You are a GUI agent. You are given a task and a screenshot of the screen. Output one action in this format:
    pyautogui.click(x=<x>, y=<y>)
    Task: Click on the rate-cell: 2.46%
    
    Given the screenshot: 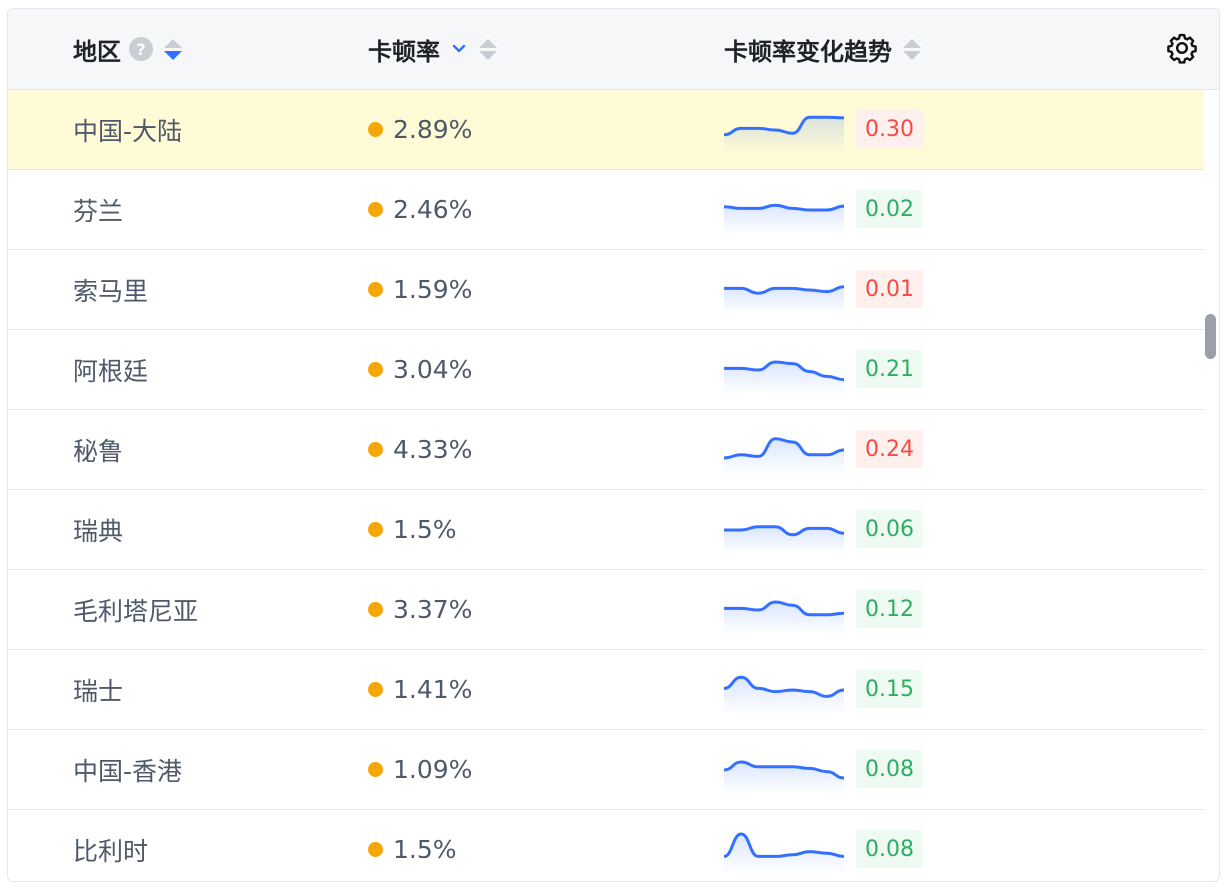 What is the action you would take?
    pyautogui.click(x=420, y=209)
    